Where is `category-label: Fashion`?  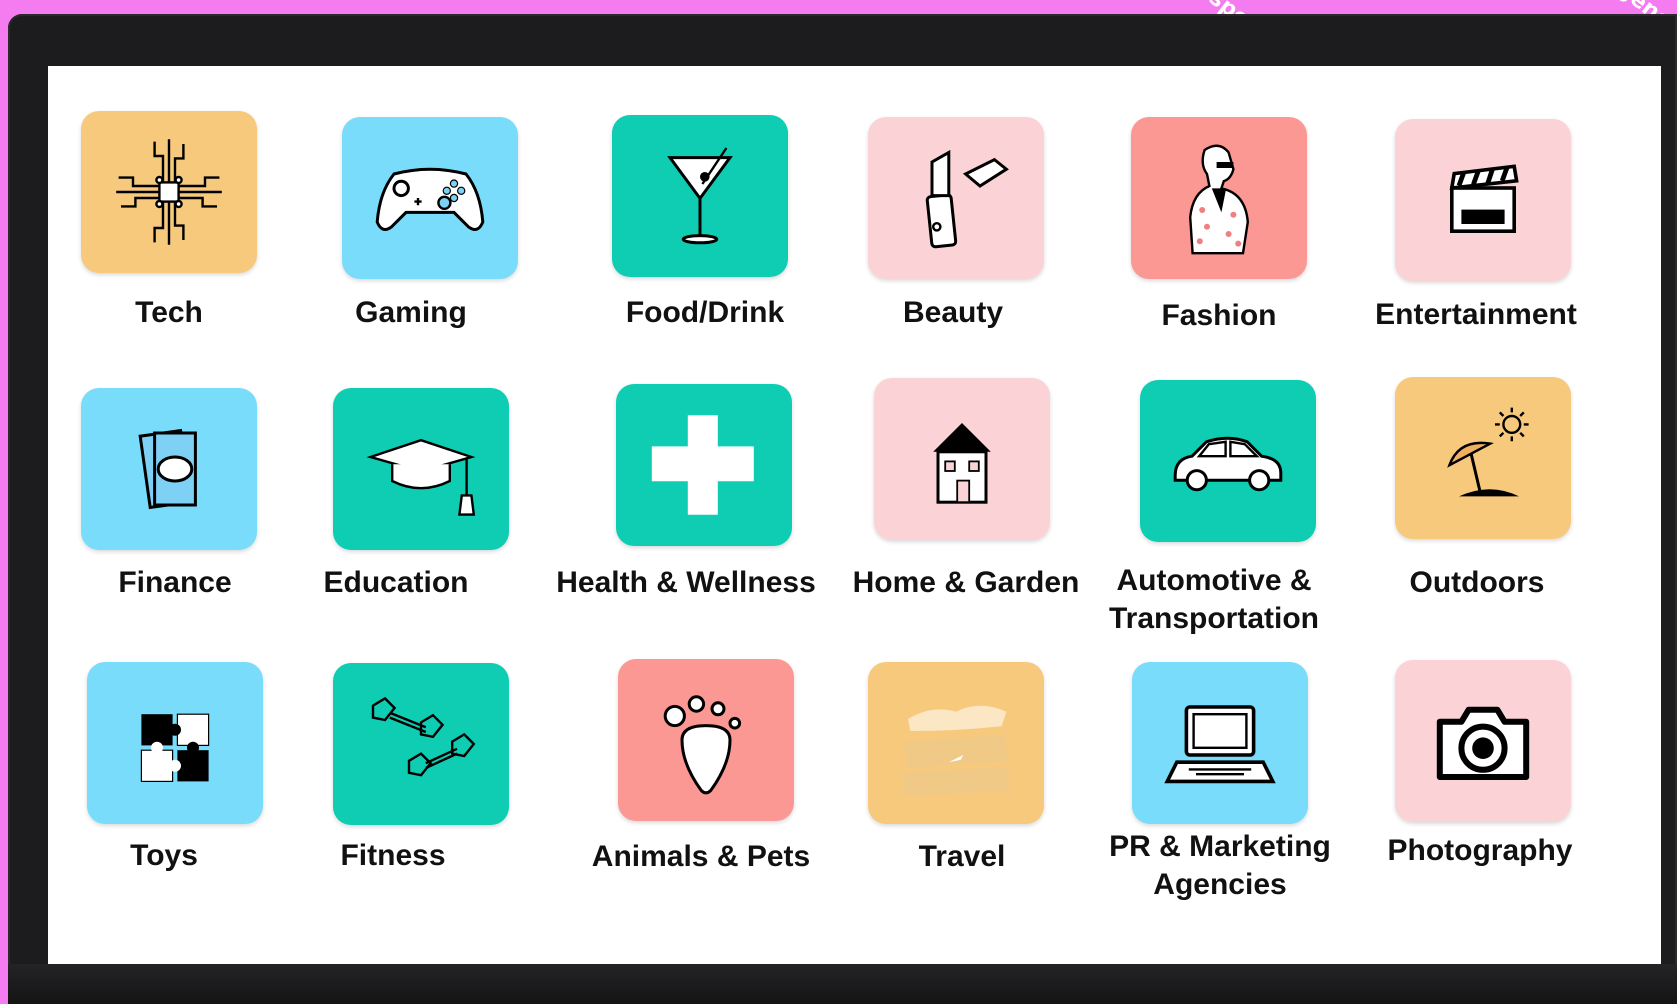
category-label: Fashion is located at coordinates (1219, 315).